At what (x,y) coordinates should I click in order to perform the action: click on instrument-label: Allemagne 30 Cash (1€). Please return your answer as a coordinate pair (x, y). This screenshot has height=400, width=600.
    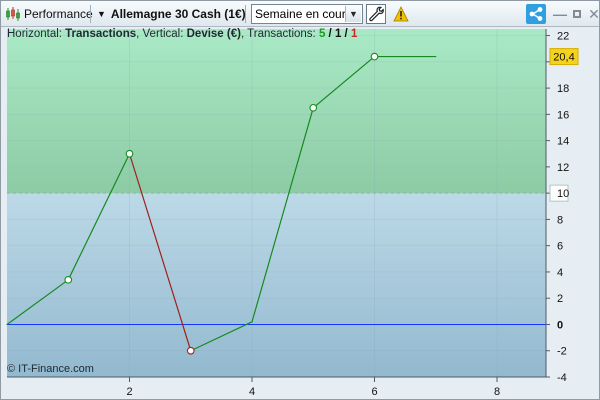
    Looking at the image, I should click on (178, 14).